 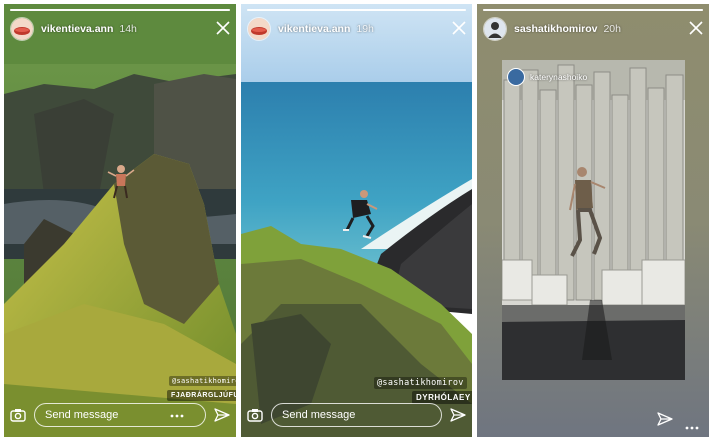 I want to click on story-header: vikentieva.ann 14h, so click(x=120, y=29).